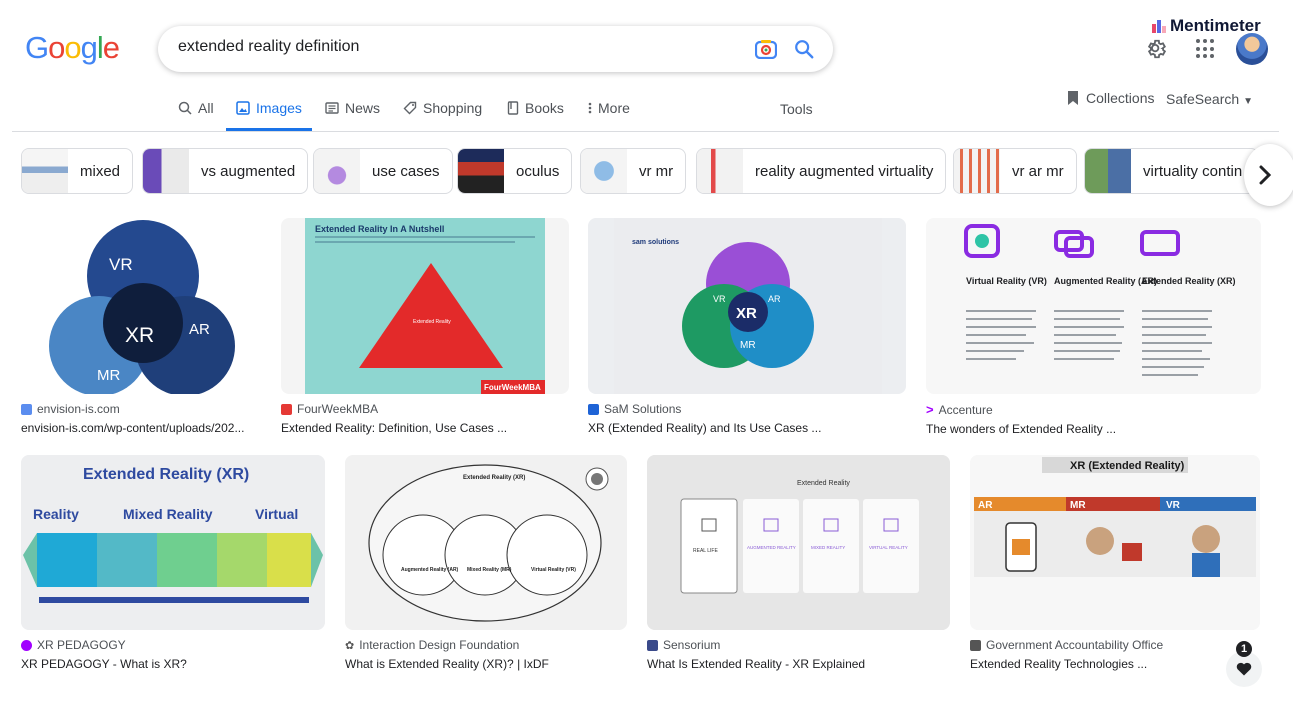 The image size is (1293, 717). What do you see at coordinates (1115, 645) in the screenshot?
I see `result-source: Government Accountability Office` at bounding box center [1115, 645].